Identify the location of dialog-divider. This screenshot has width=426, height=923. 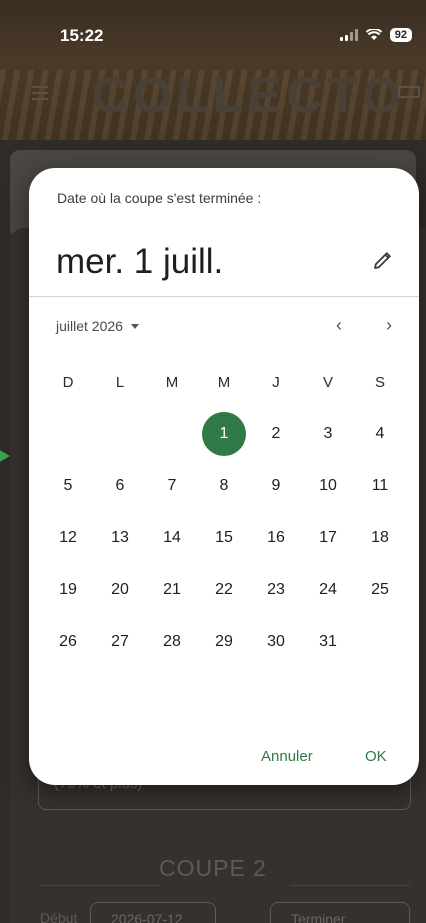
(224, 296).